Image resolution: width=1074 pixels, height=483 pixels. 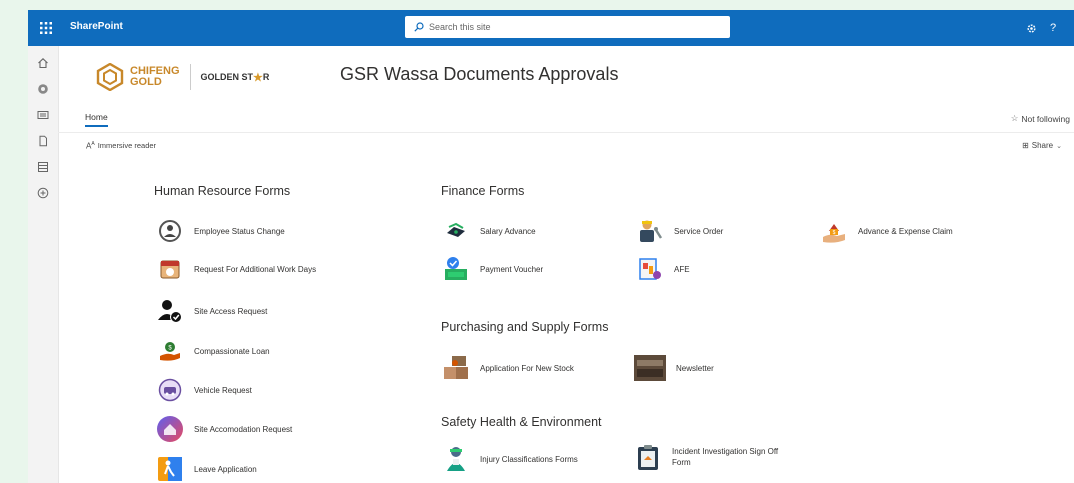 I want to click on library-icon, so click(x=43, y=167).